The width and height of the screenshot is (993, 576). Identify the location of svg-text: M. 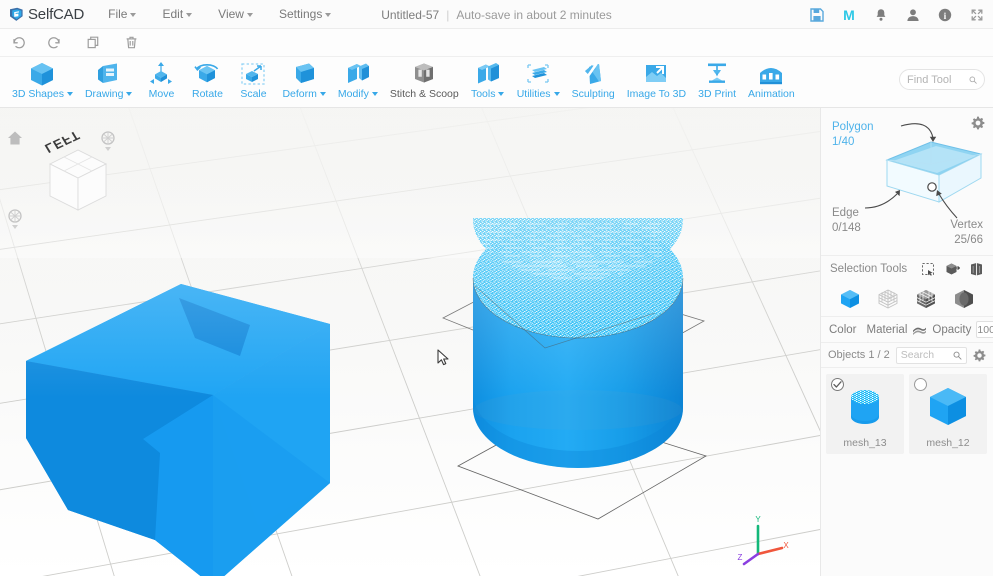
(849, 15).